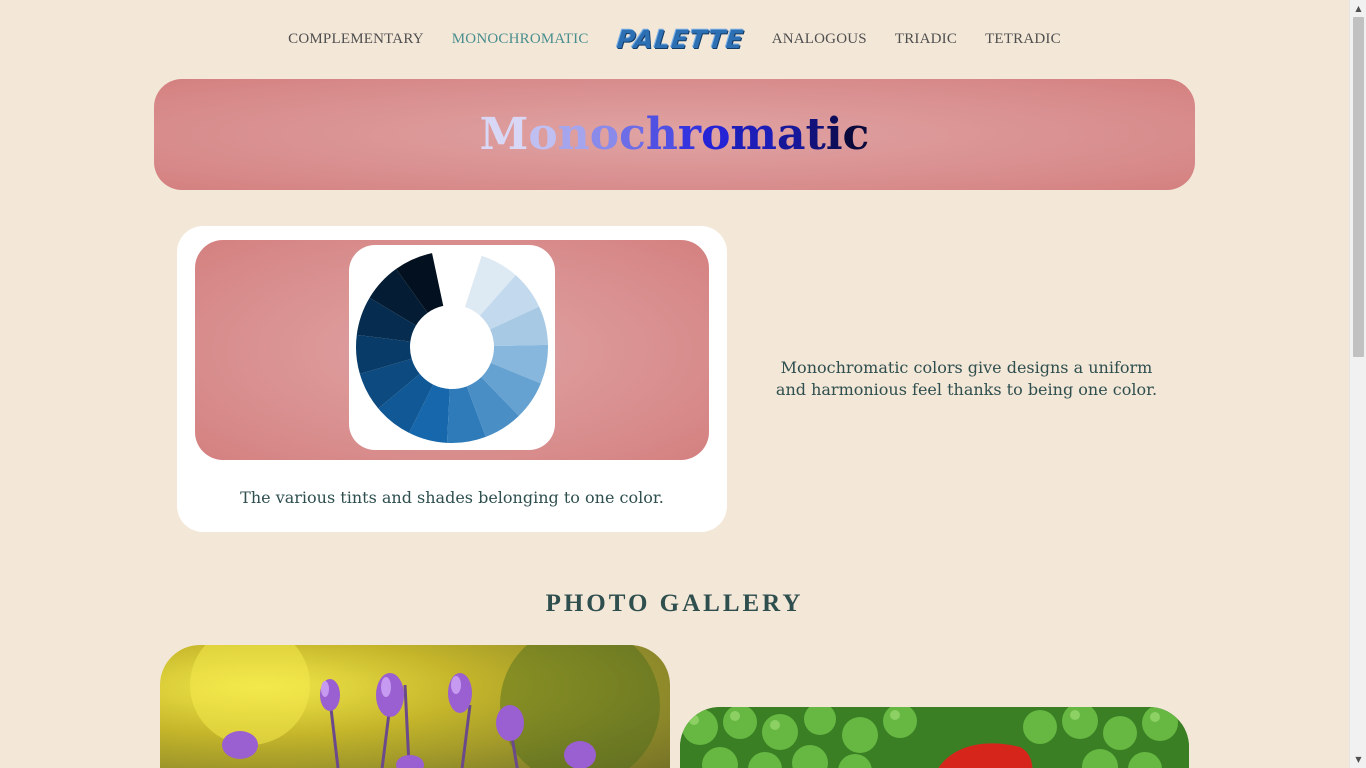 The height and width of the screenshot is (768, 1366). What do you see at coordinates (1023, 39) in the screenshot?
I see `nav-tetradic: TETRADIC` at bounding box center [1023, 39].